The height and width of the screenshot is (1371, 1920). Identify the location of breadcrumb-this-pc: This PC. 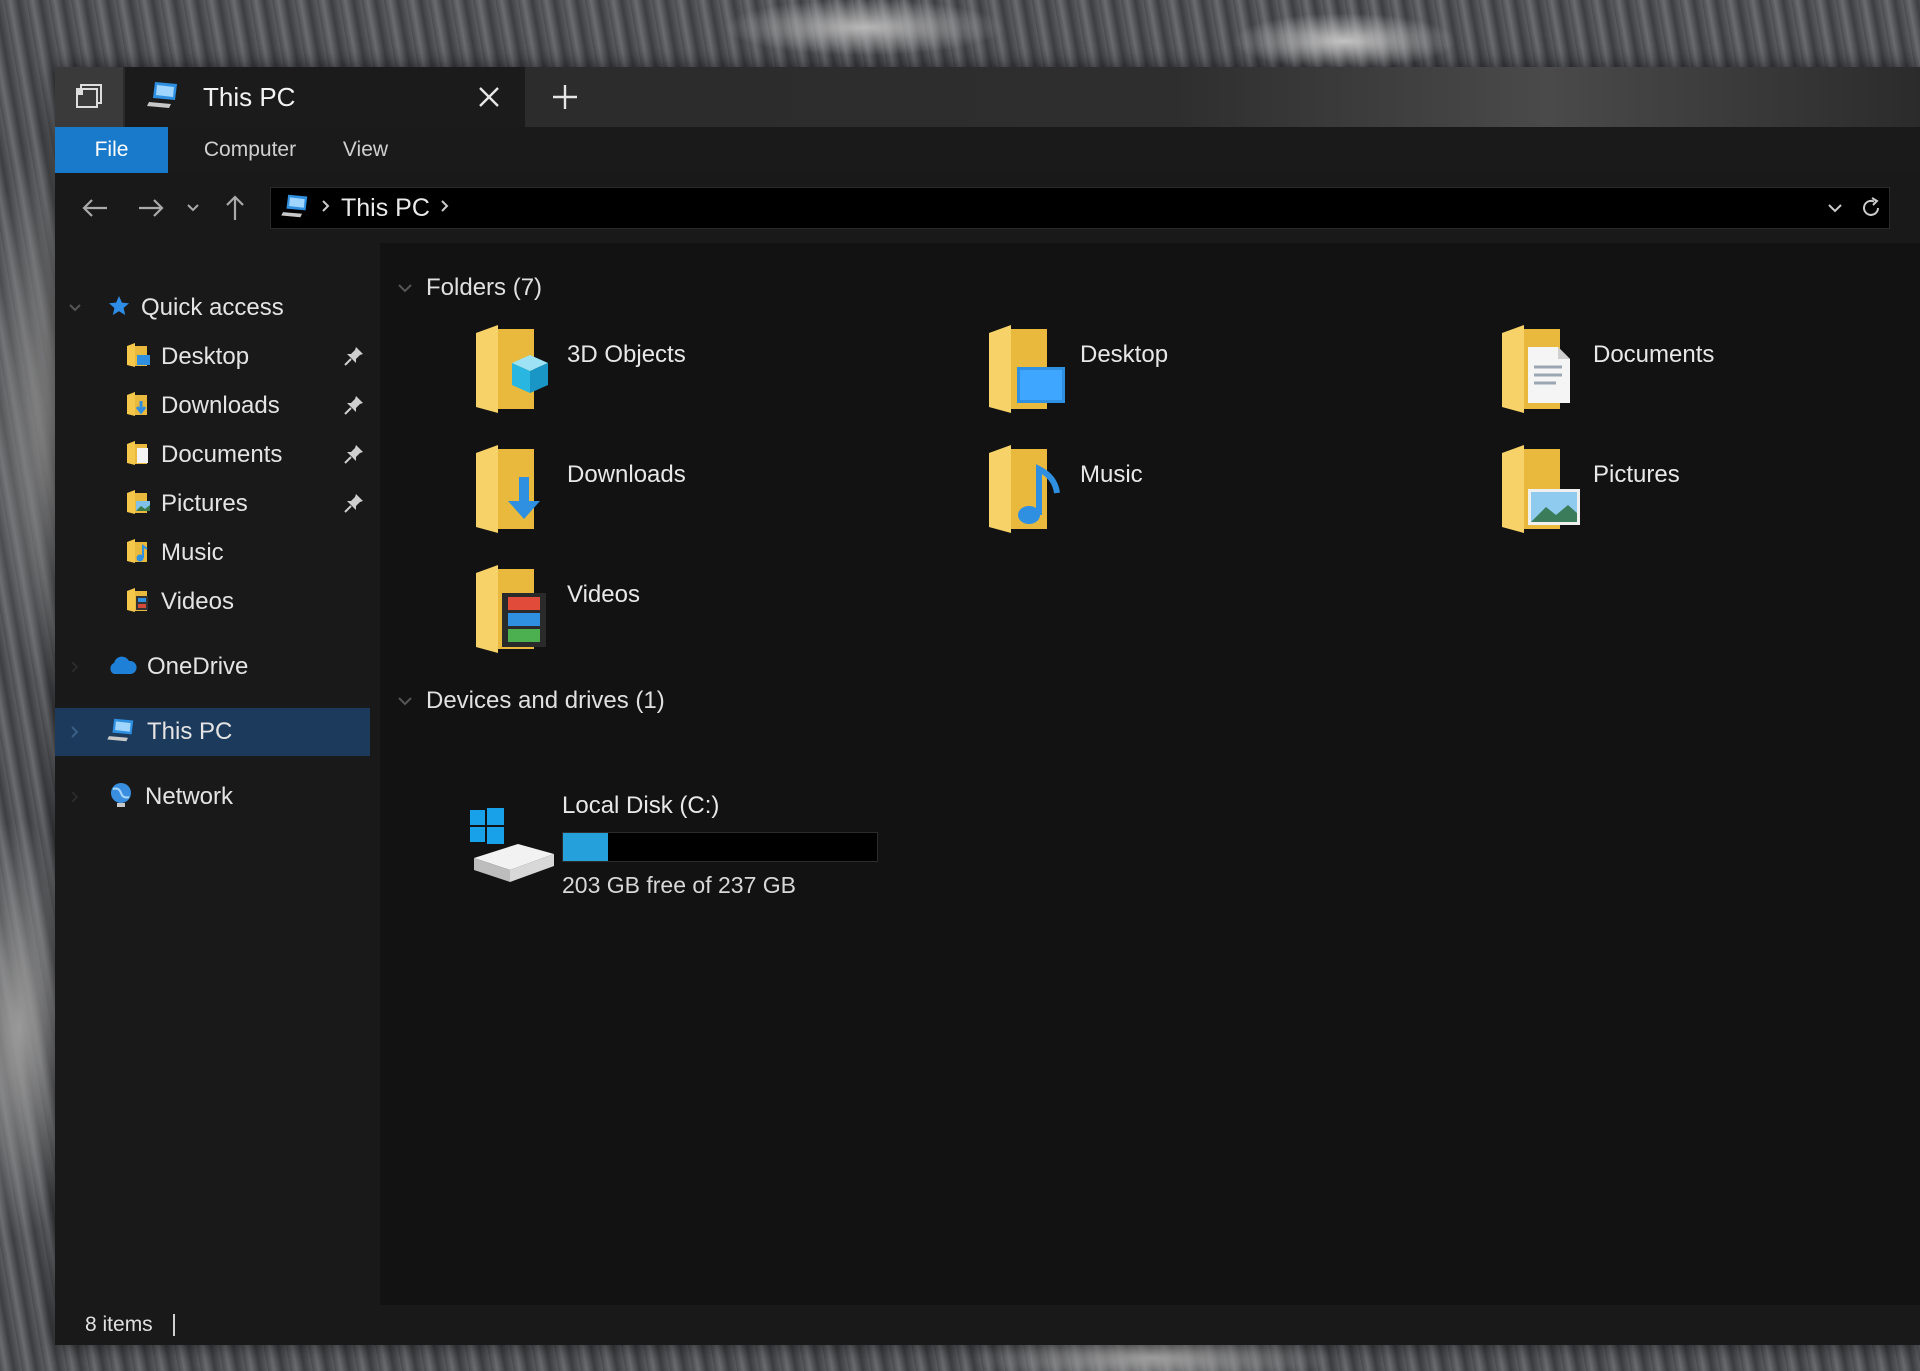
(385, 208).